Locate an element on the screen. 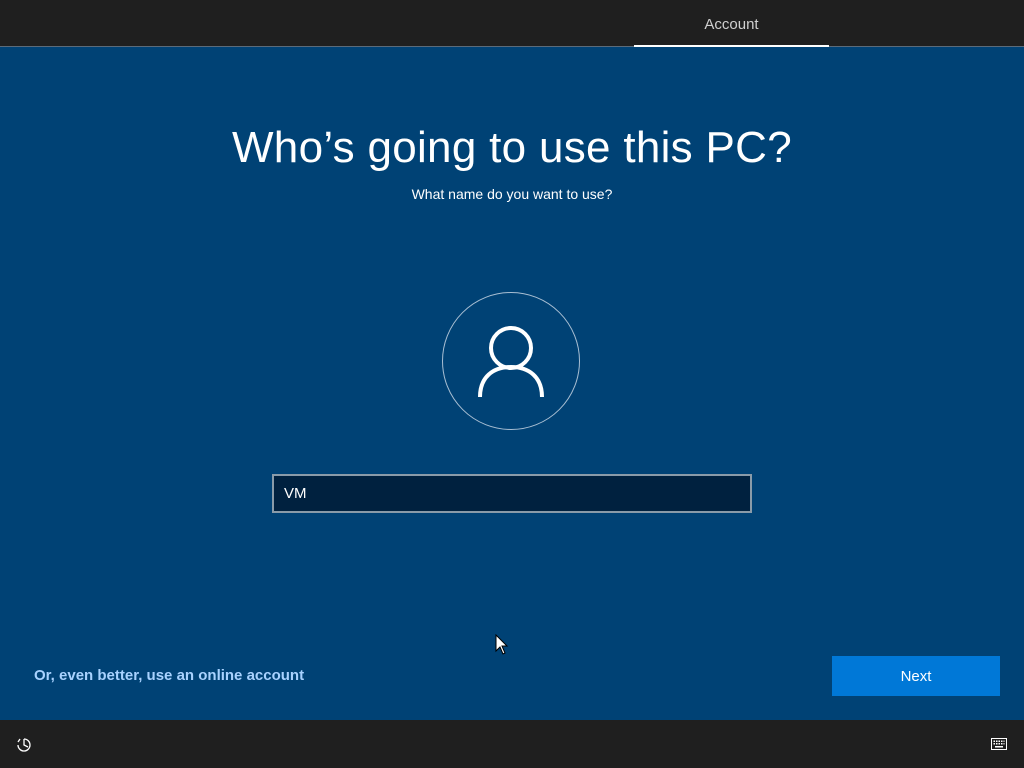 The image size is (1024, 768). page-title: Who’s going to use this PC? is located at coordinates (512, 147).